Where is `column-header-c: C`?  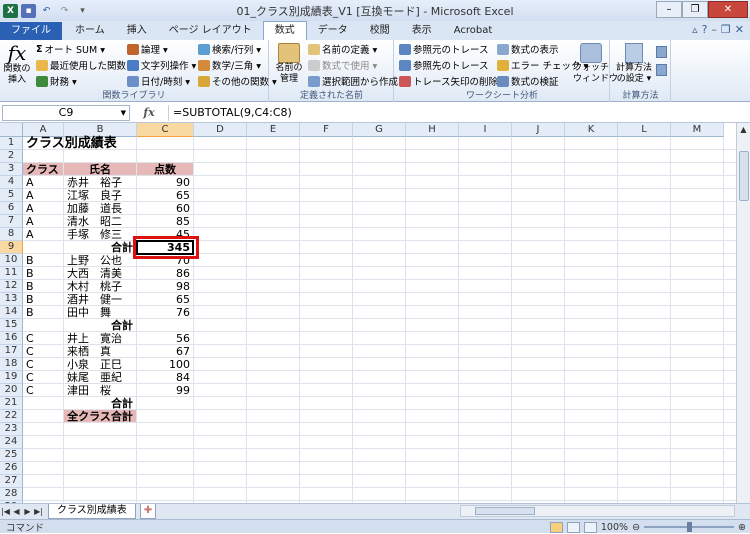
column-header-c: C is located at coordinates (165, 130).